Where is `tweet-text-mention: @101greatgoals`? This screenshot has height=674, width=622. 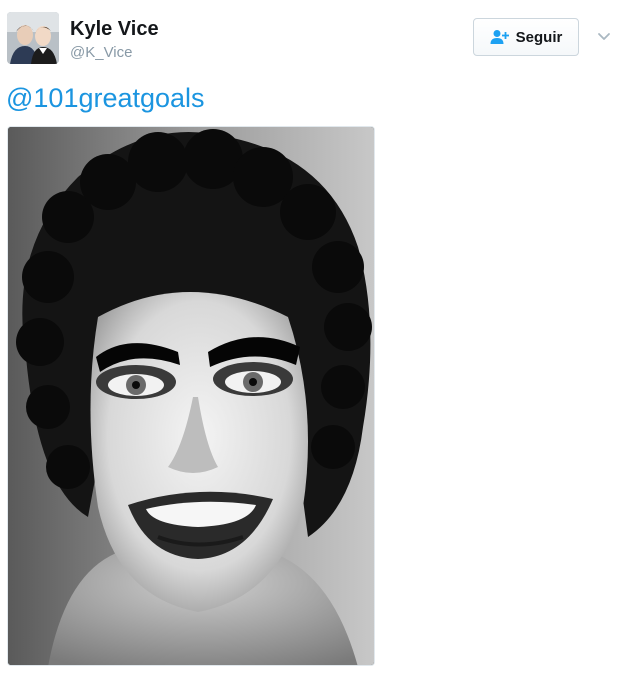 tweet-text-mention: @101greatgoals is located at coordinates (105, 98).